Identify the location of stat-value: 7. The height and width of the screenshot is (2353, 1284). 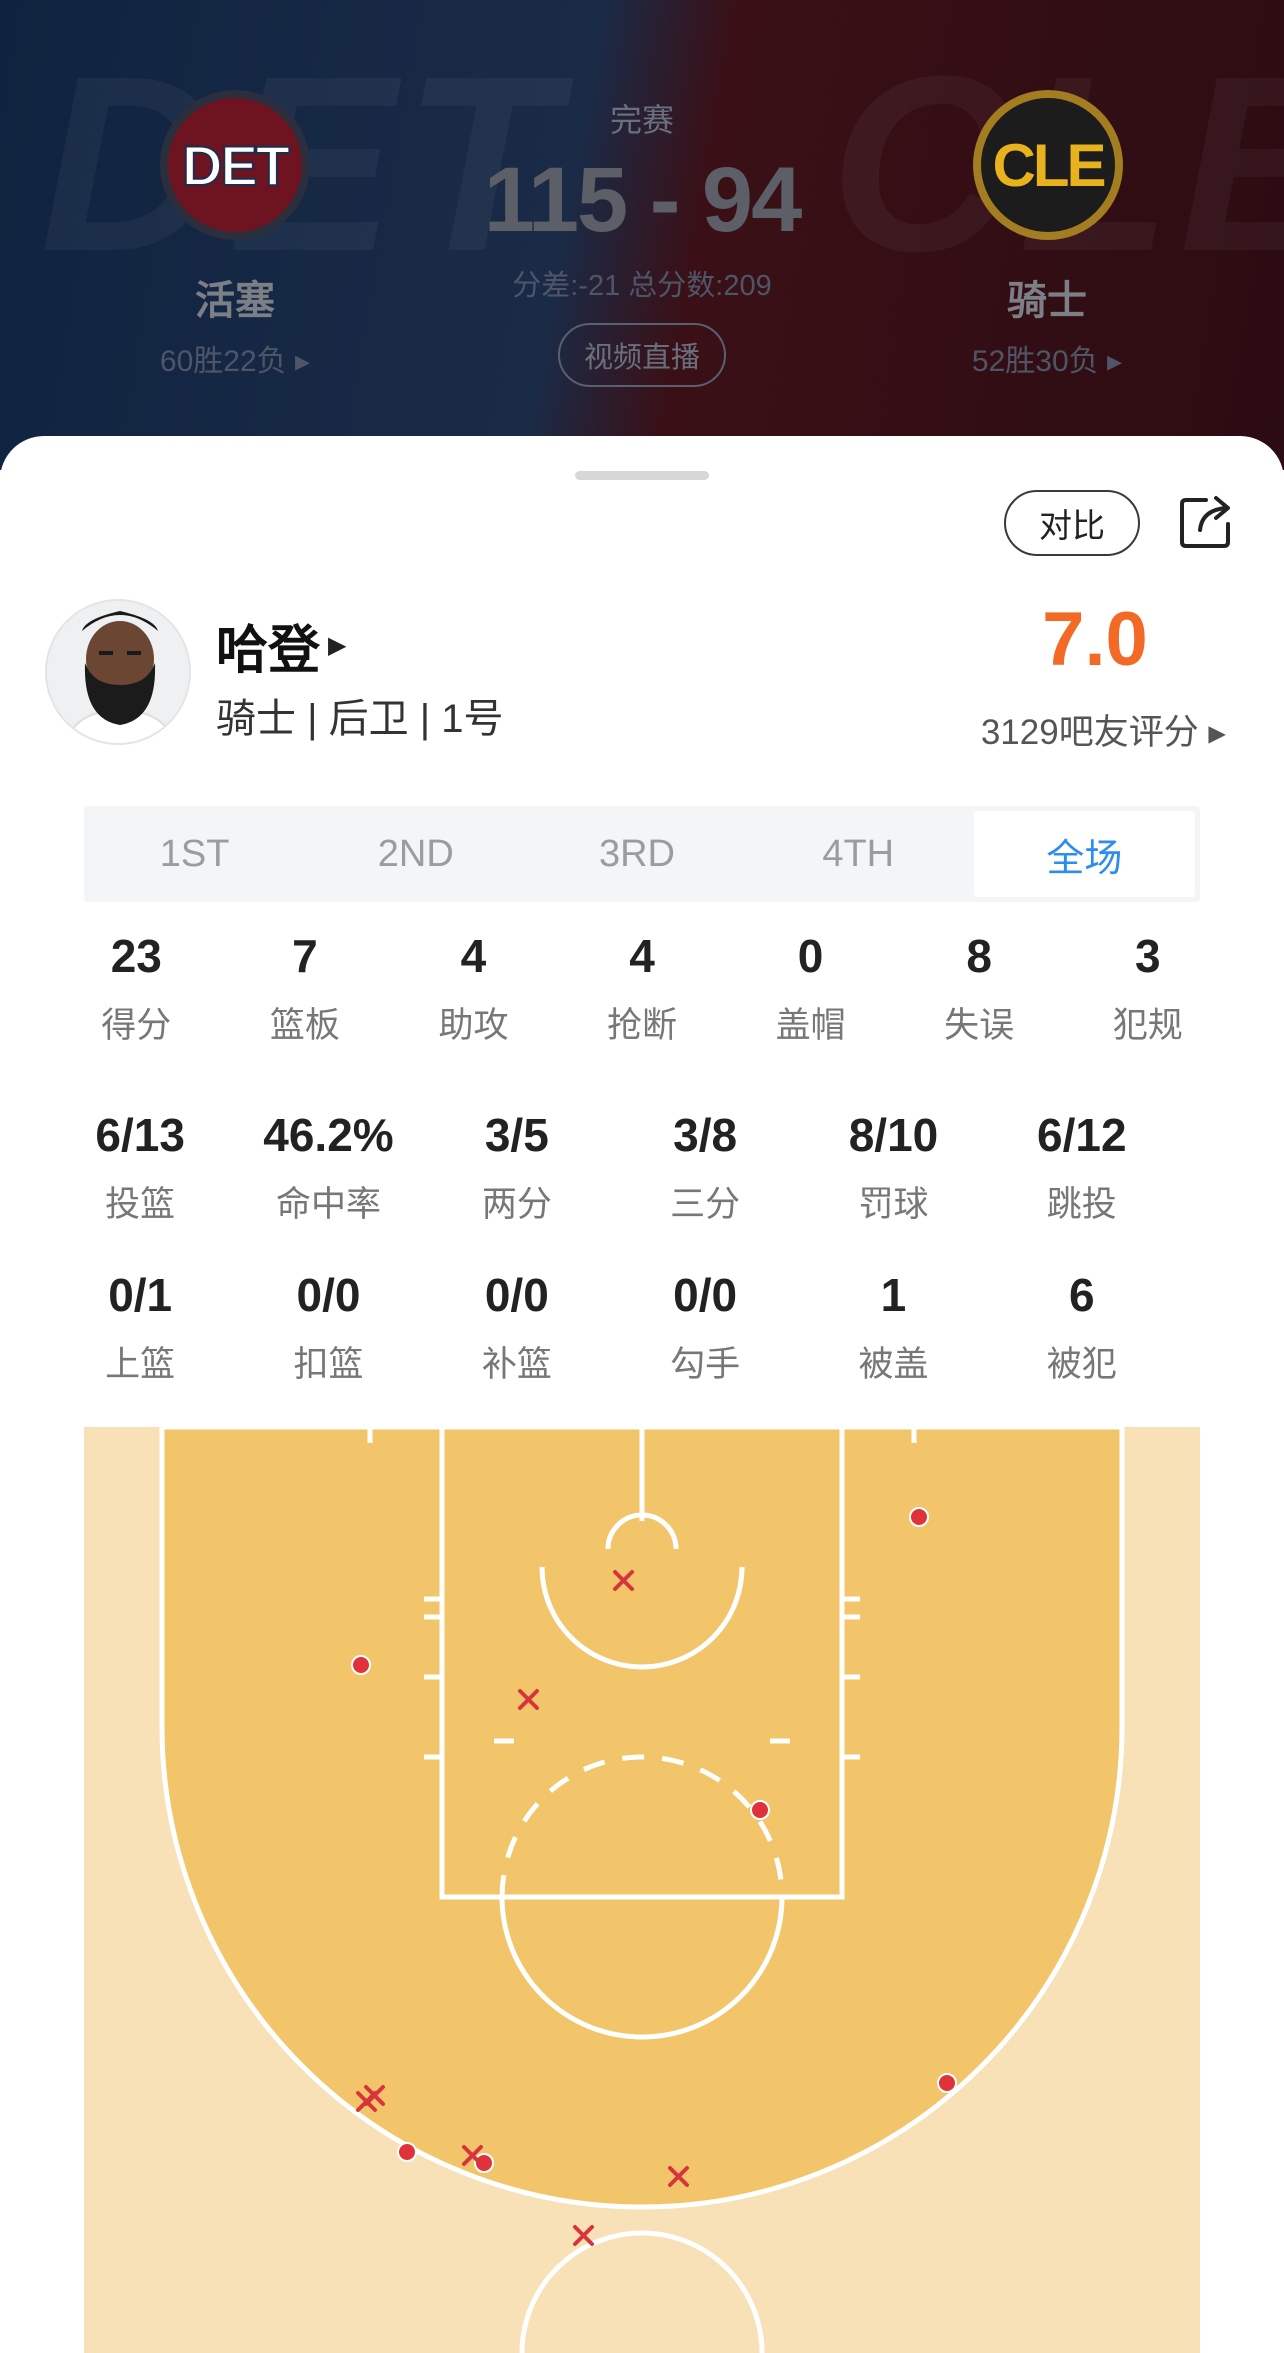
(305, 956).